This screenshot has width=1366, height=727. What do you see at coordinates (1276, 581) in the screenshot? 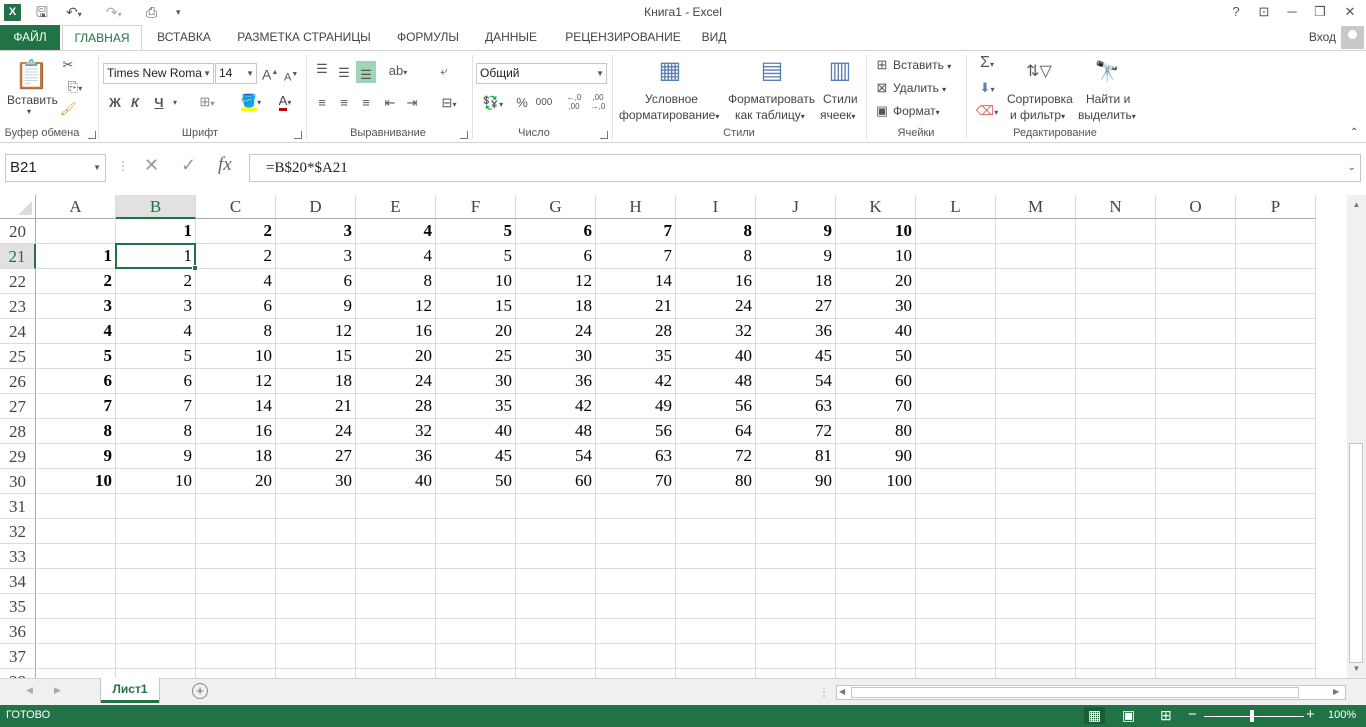
I see `cell-p34` at bounding box center [1276, 581].